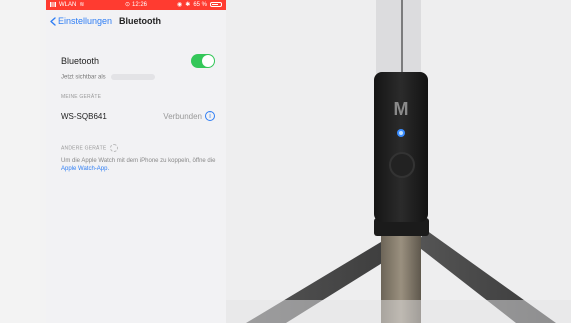  I want to click on back-button: Einstellungen, so click(81, 21).